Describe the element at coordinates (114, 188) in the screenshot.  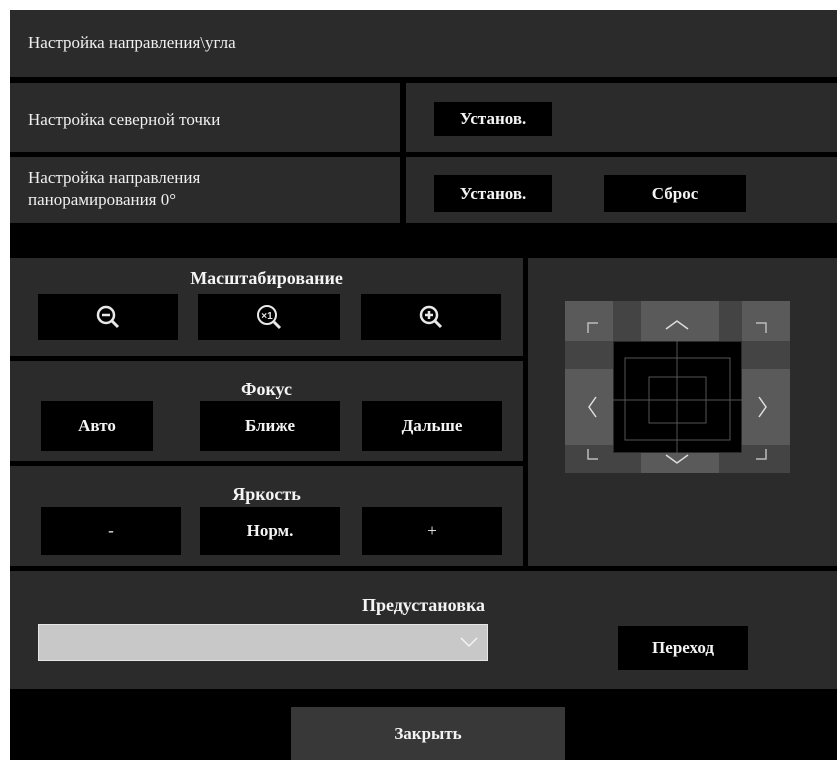
I see `pan0-label: Настройка направления панорамирования 0°` at that location.